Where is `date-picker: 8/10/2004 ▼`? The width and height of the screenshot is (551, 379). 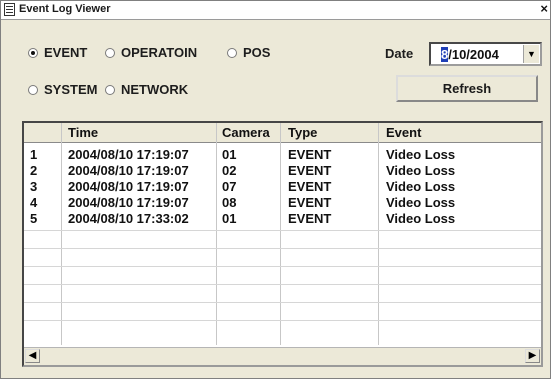
date-picker: 8/10/2004 ▼ is located at coordinates (485, 54).